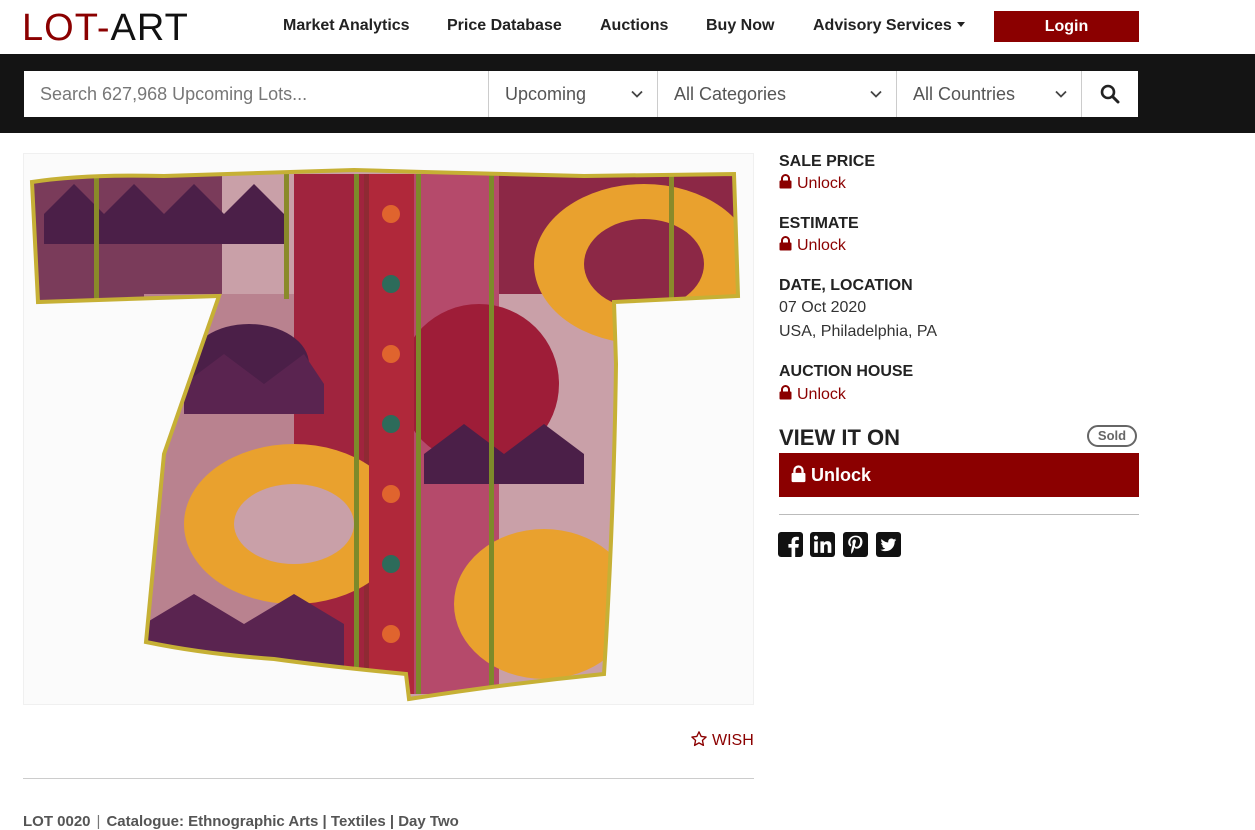  I want to click on lot-number: LOT 0020, so click(57, 821).